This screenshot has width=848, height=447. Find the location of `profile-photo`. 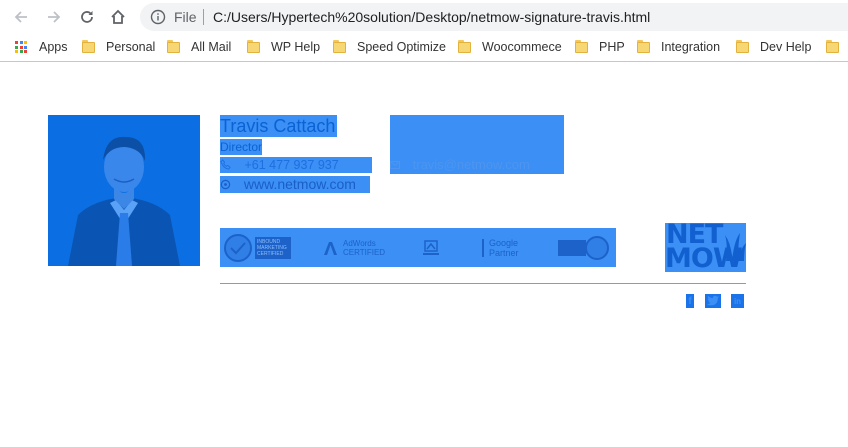

profile-photo is located at coordinates (124, 190).